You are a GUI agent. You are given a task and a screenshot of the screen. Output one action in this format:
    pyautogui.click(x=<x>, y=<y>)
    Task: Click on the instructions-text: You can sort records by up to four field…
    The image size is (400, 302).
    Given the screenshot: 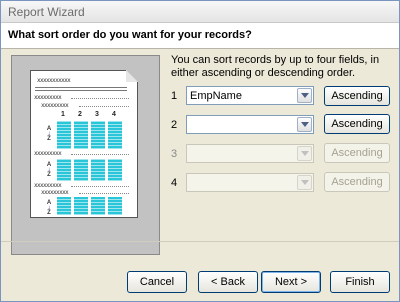 What is the action you would take?
    pyautogui.click(x=275, y=66)
    